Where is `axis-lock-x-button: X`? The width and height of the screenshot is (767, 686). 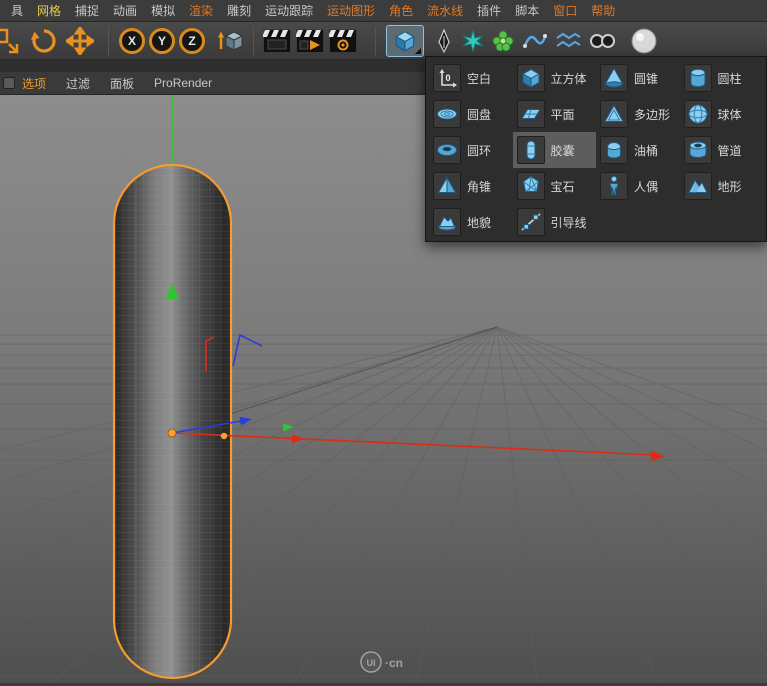
axis-lock-x-button: X is located at coordinates (132, 40).